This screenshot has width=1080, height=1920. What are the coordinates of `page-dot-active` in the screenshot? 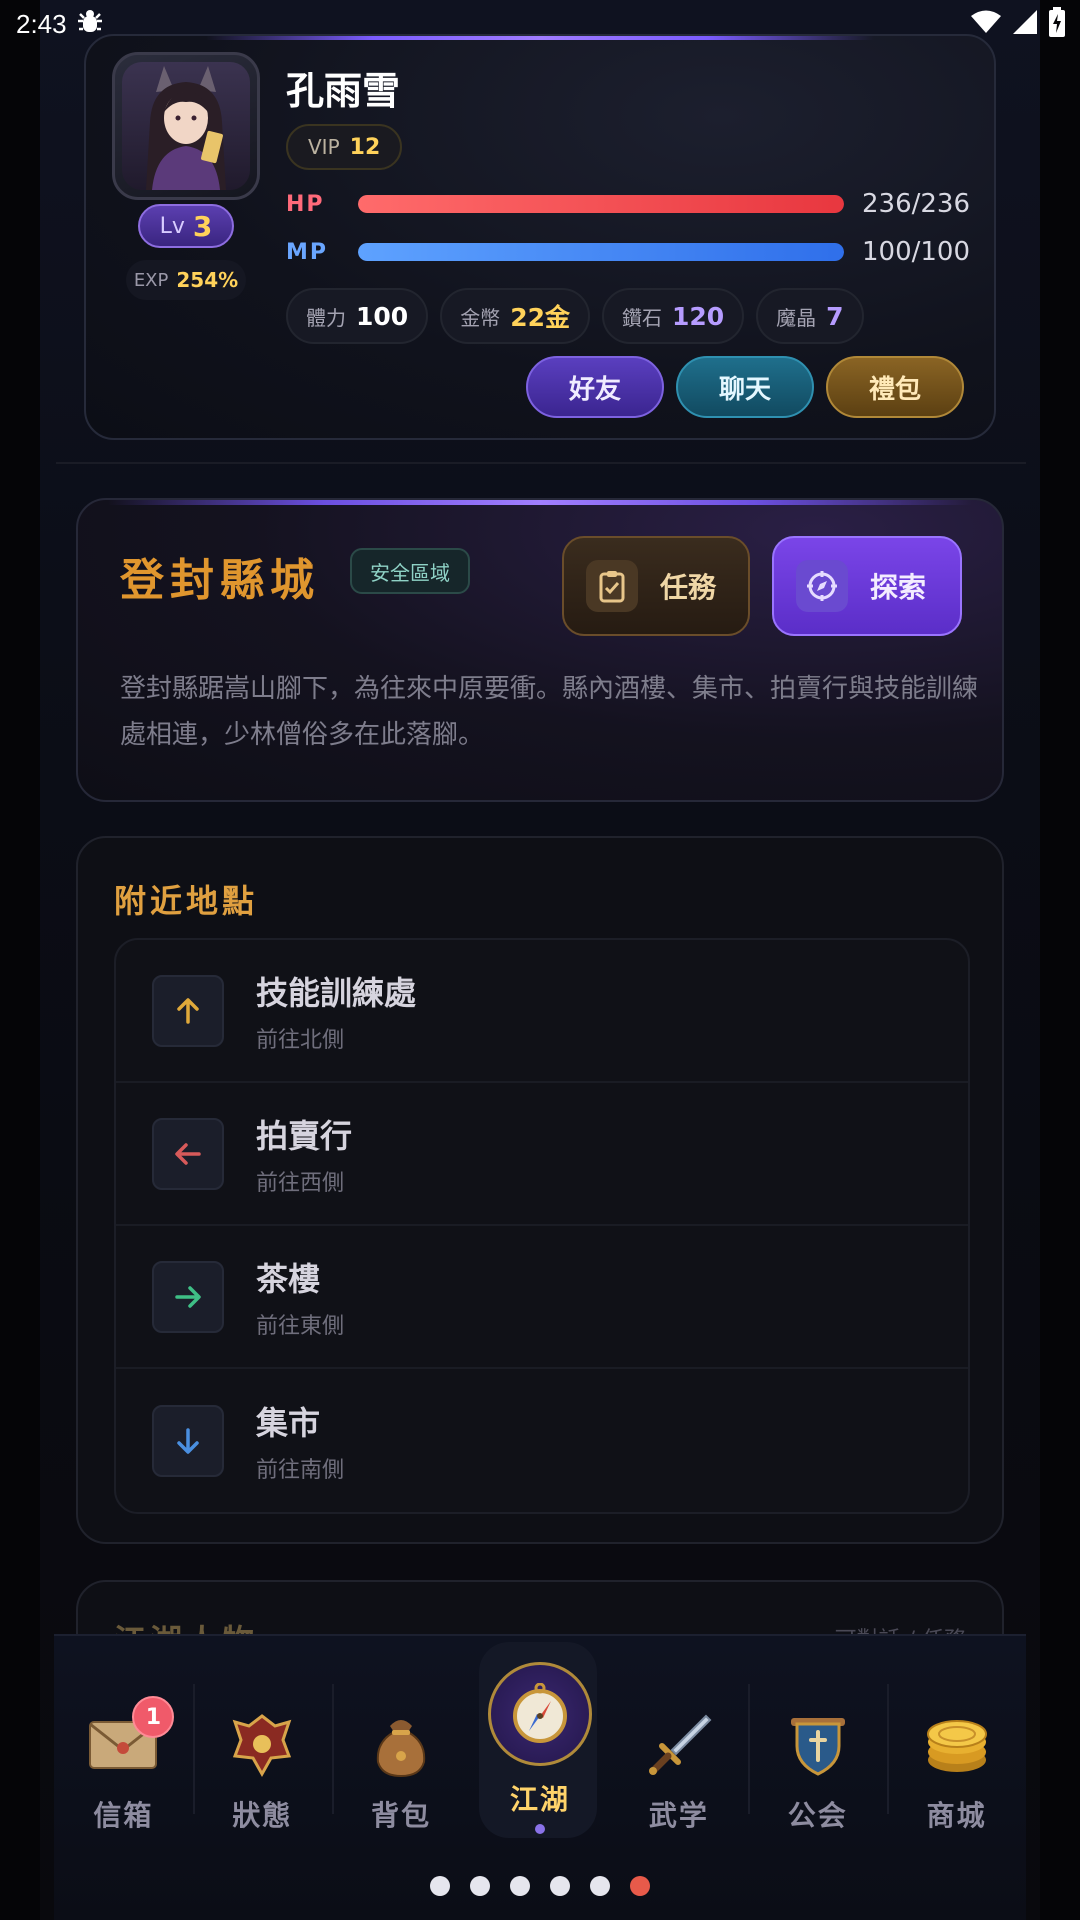 It's located at (640, 1886).